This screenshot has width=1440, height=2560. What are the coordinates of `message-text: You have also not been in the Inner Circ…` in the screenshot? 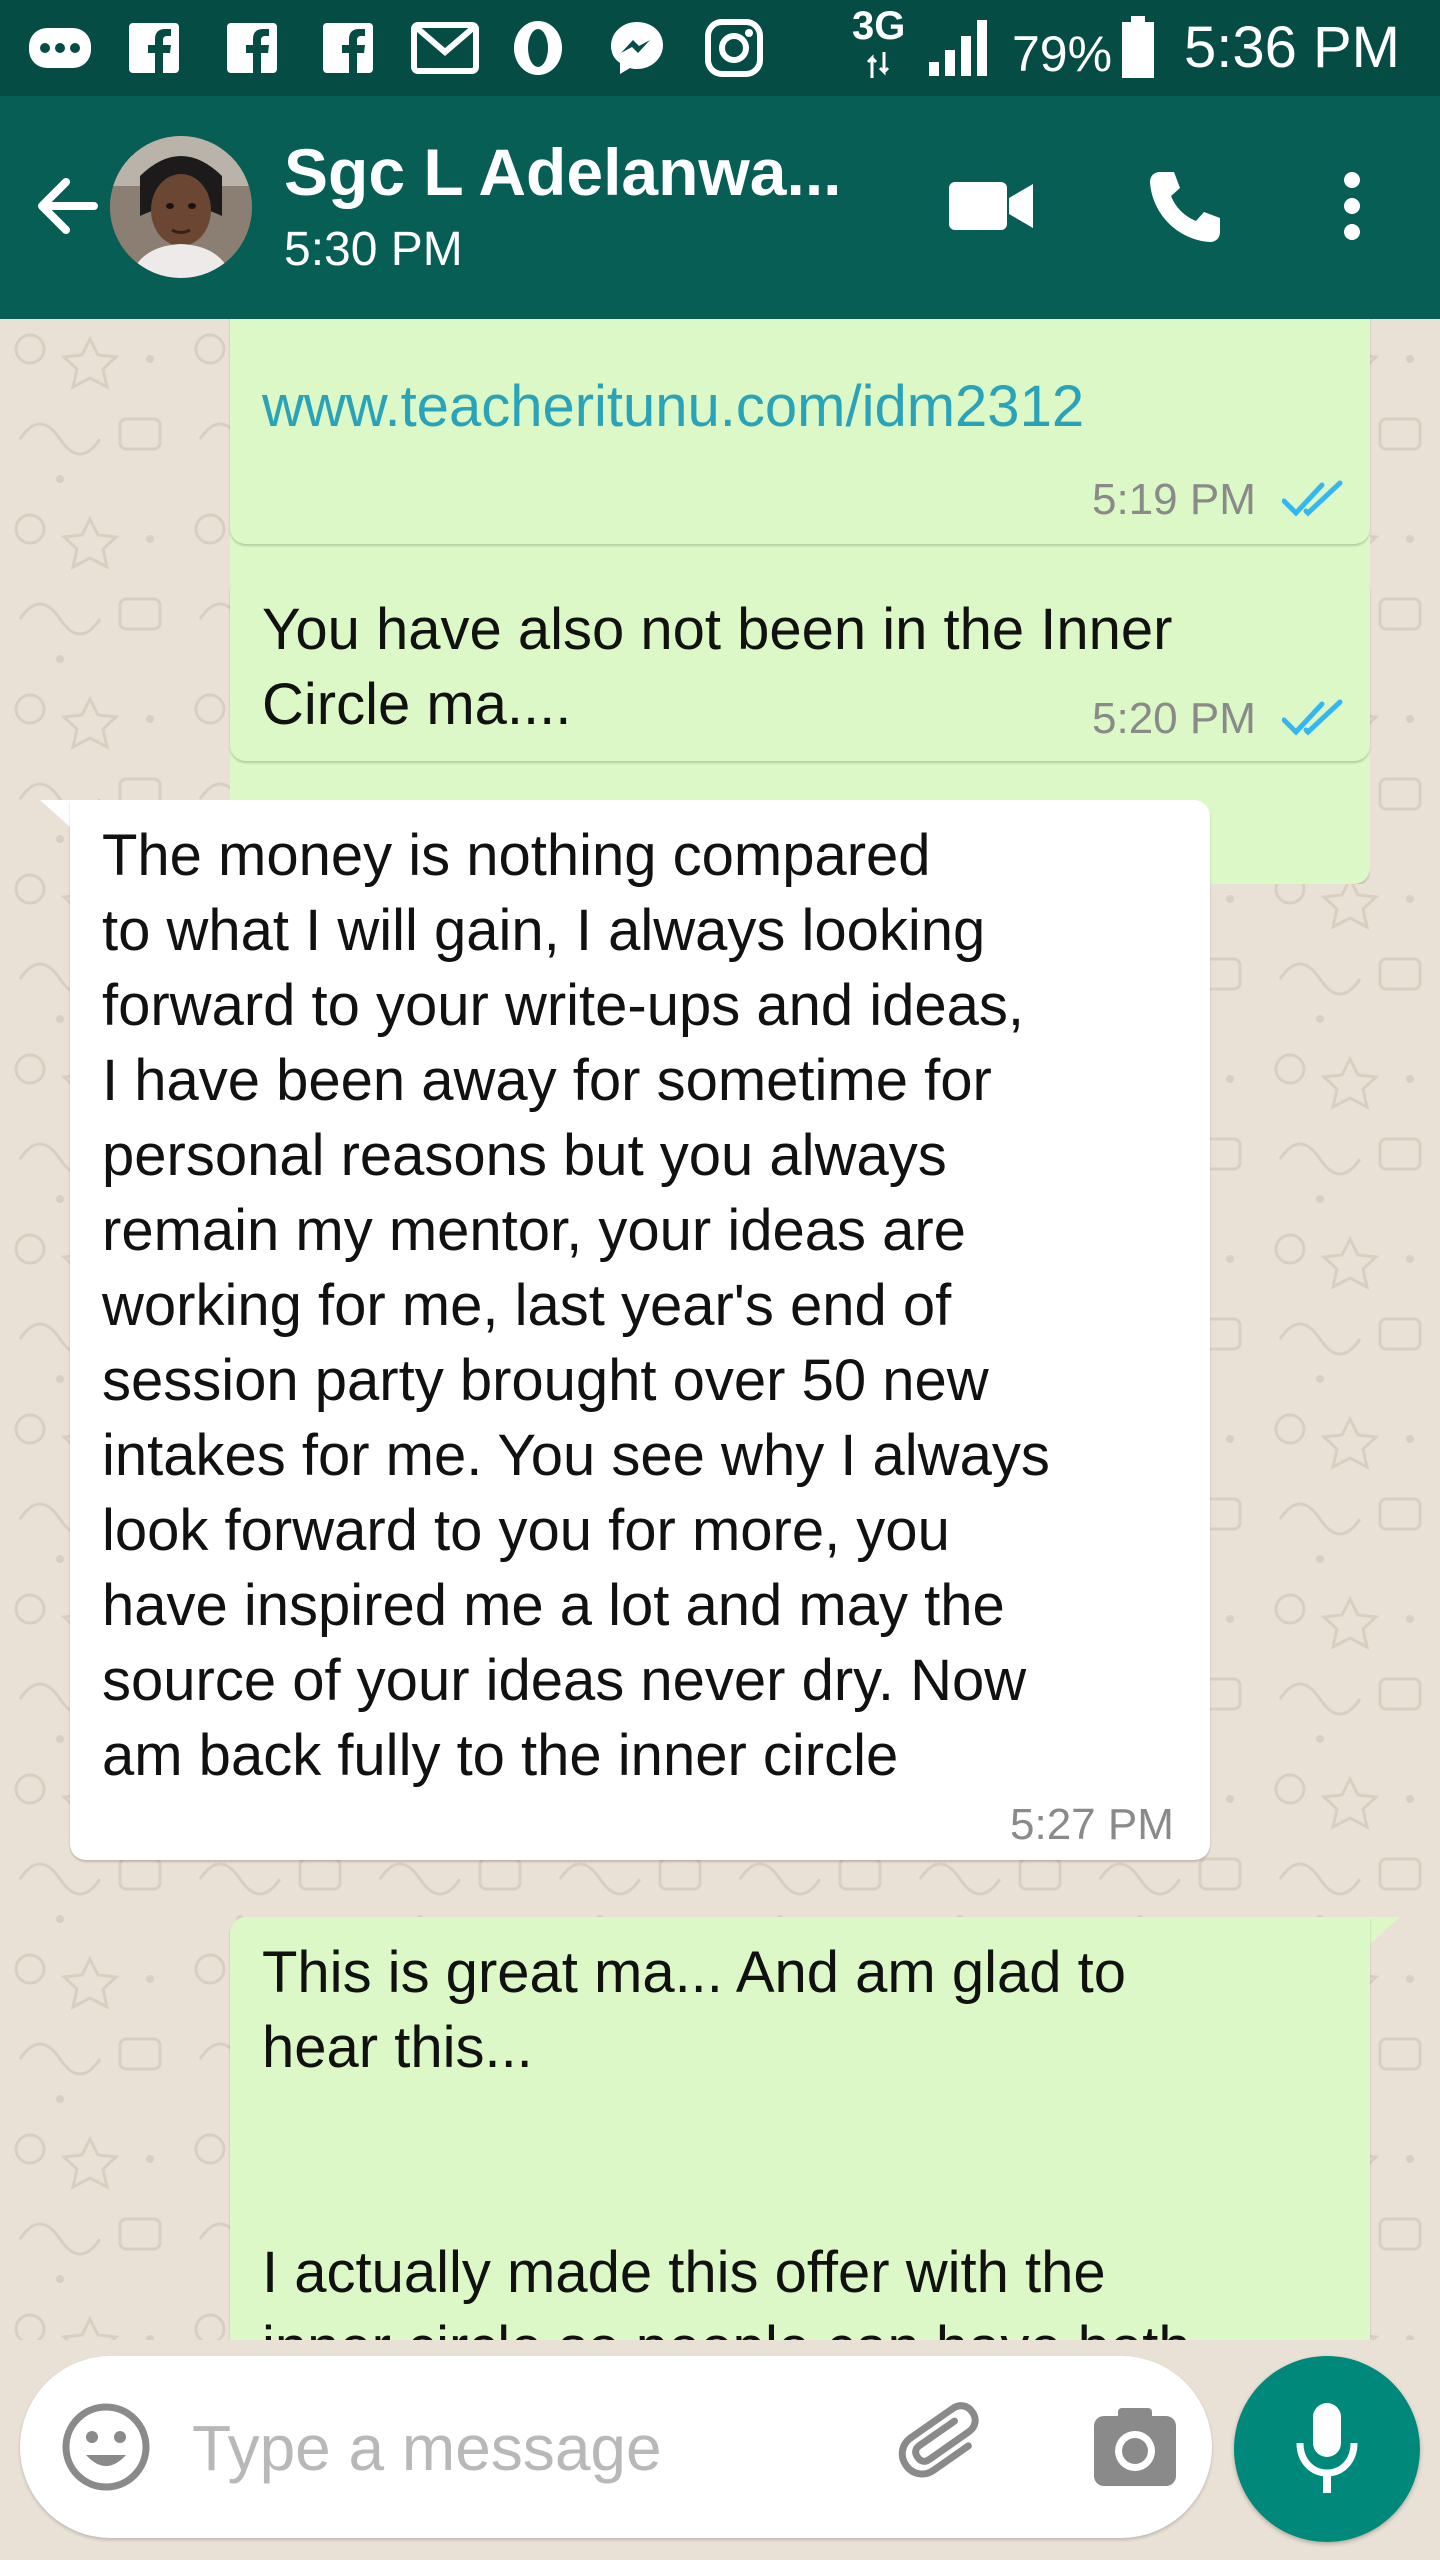 It's located at (717, 667).